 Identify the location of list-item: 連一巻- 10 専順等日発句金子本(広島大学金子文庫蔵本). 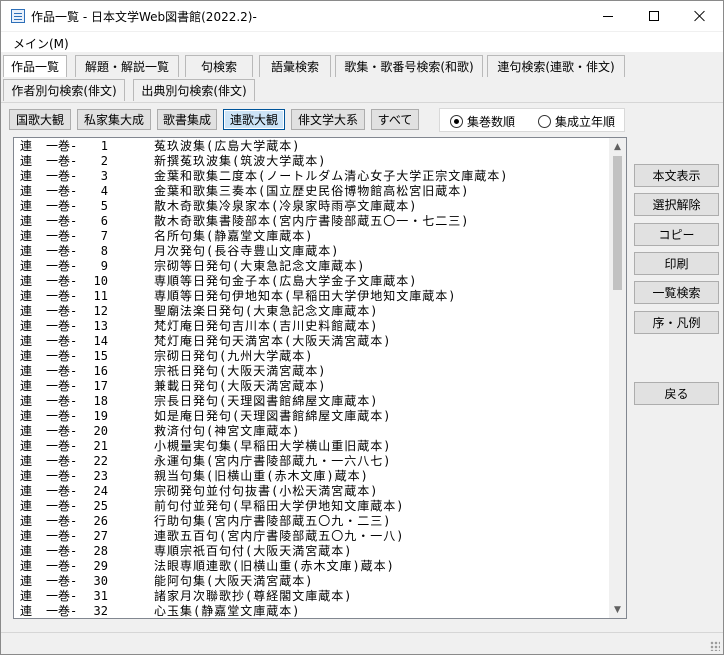
(312, 281).